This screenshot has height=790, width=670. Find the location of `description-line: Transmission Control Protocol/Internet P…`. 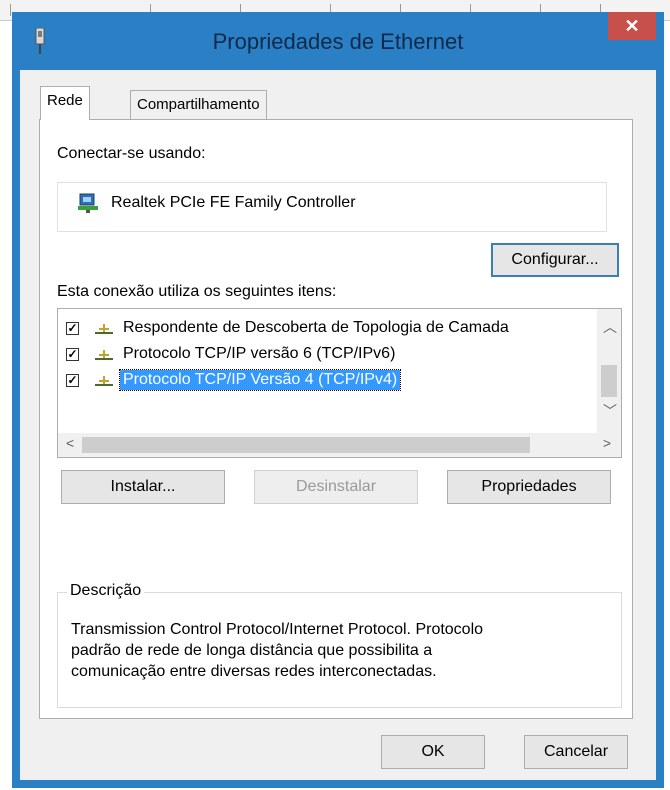

description-line: Transmission Control Protocol/Internet P… is located at coordinates (277, 629).